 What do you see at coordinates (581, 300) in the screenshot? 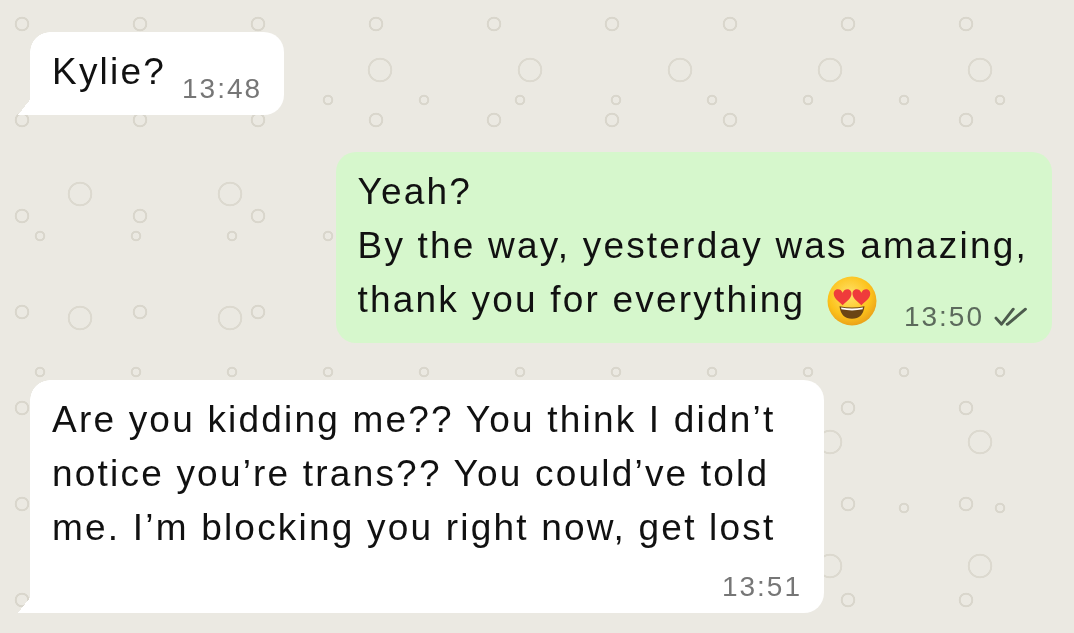
I see `message-text: thank you for everything` at bounding box center [581, 300].